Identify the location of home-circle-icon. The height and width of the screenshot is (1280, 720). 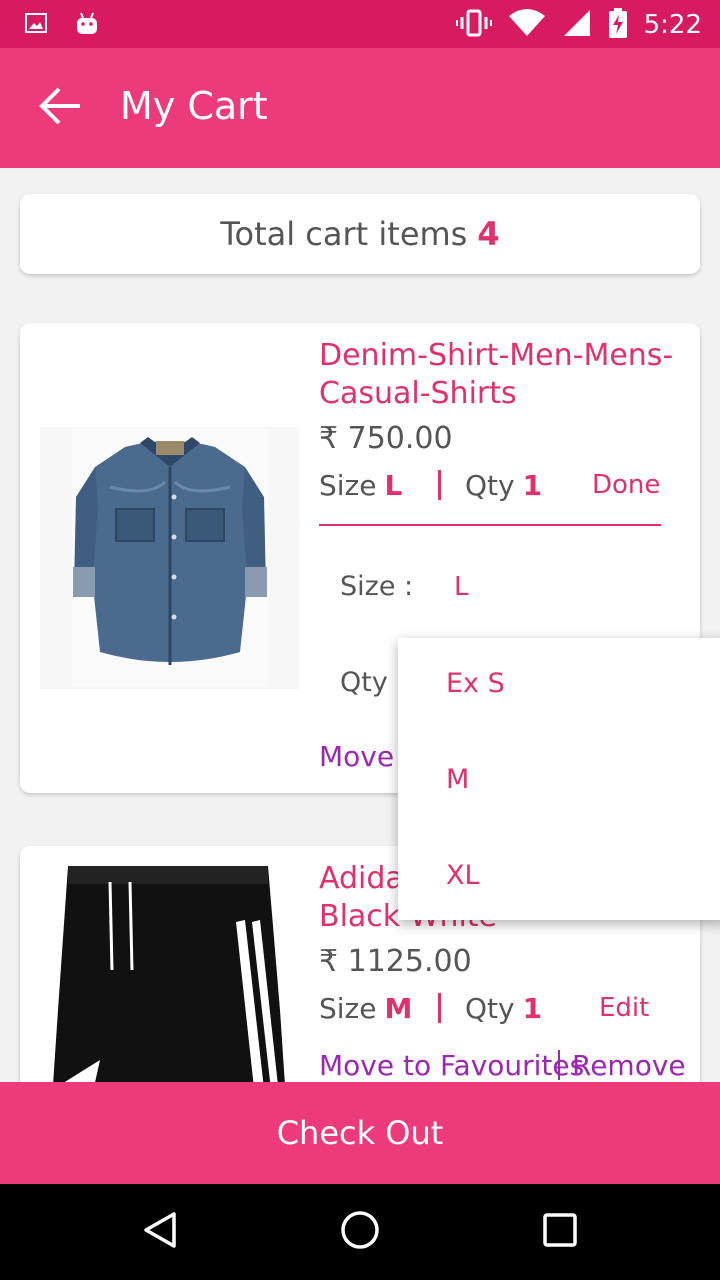
(360, 1232).